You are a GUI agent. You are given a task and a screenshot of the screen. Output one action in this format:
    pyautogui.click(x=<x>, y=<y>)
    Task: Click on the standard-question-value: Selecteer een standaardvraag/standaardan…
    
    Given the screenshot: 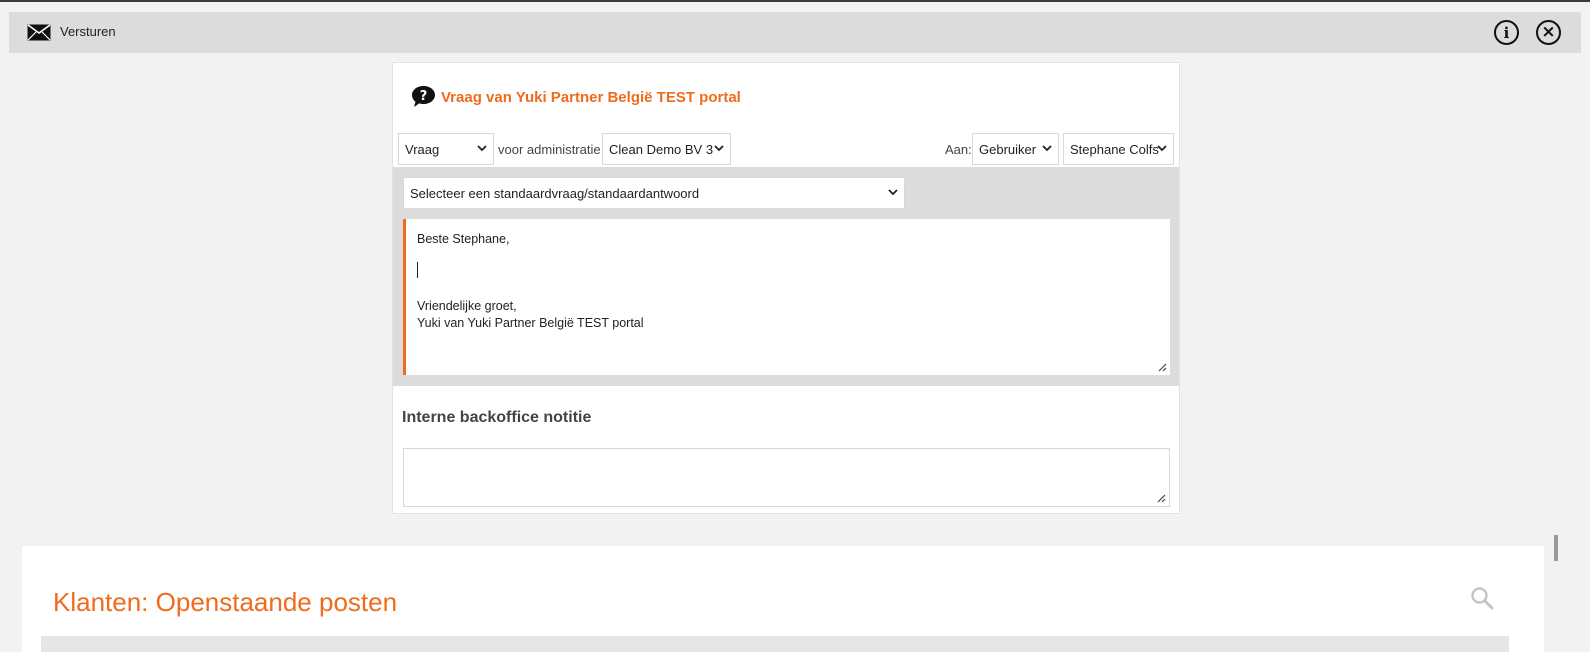 What is the action you would take?
    pyautogui.click(x=555, y=193)
    